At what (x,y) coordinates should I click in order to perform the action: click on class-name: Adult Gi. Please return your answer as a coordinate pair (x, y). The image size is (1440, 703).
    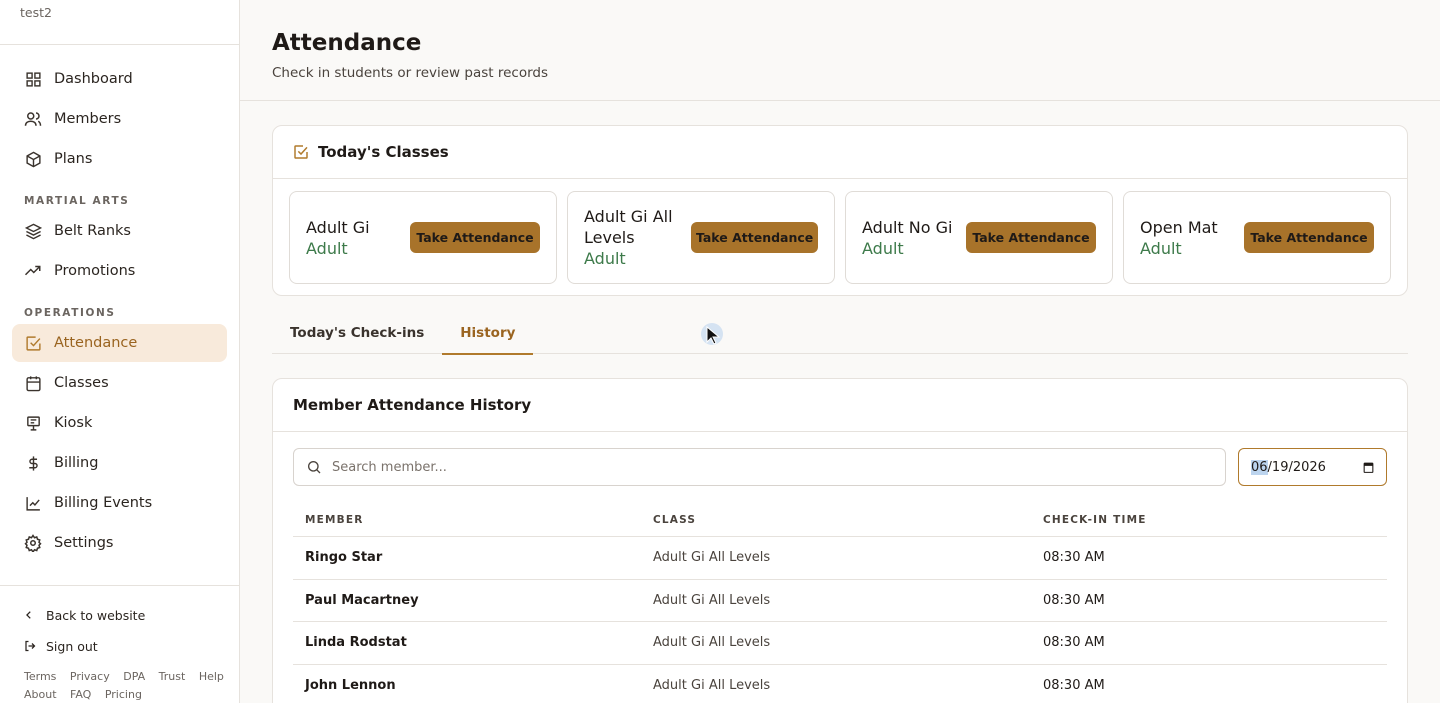
    Looking at the image, I should click on (338, 227).